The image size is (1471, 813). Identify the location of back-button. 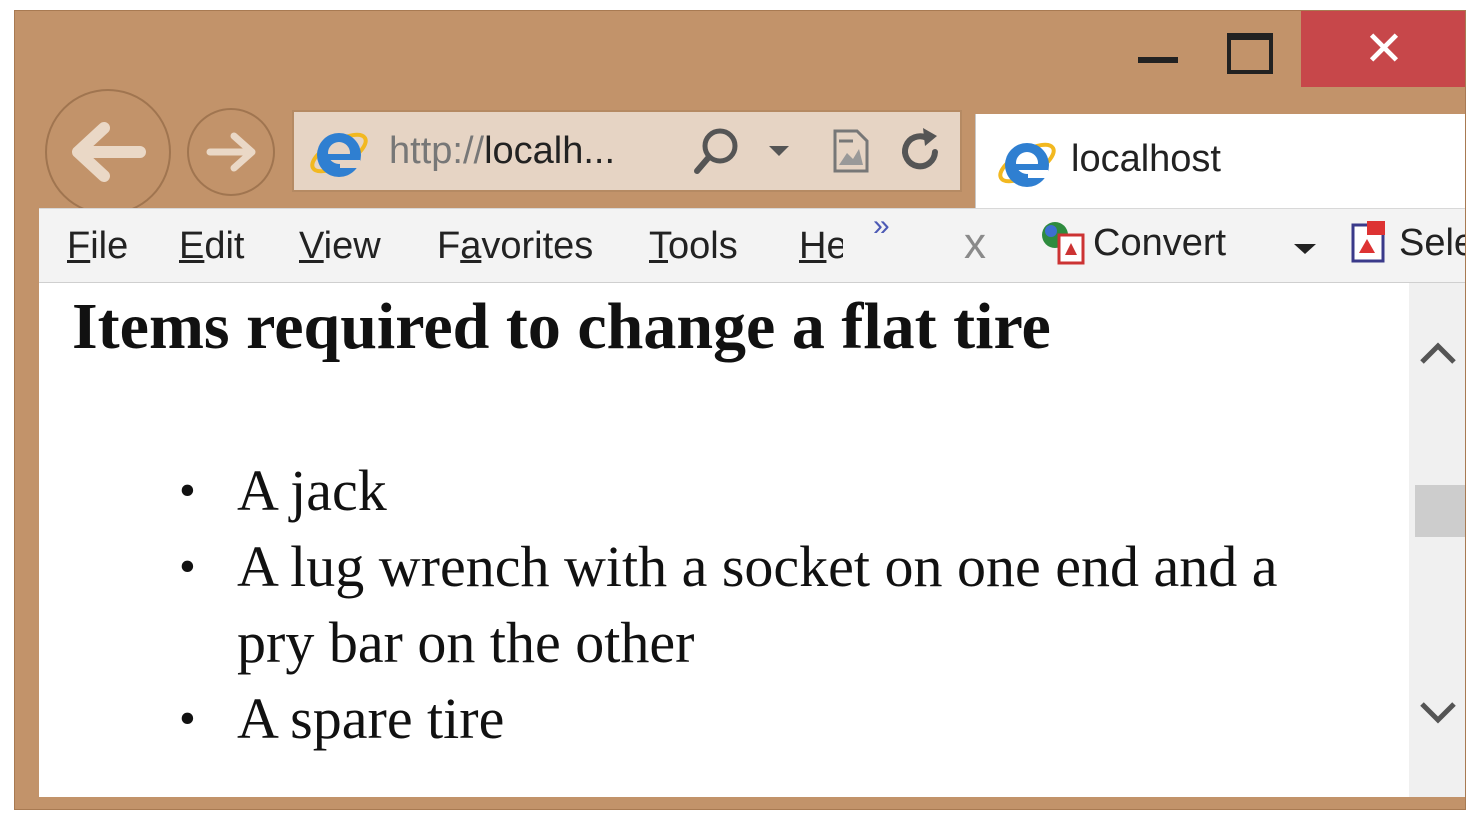
(108, 152).